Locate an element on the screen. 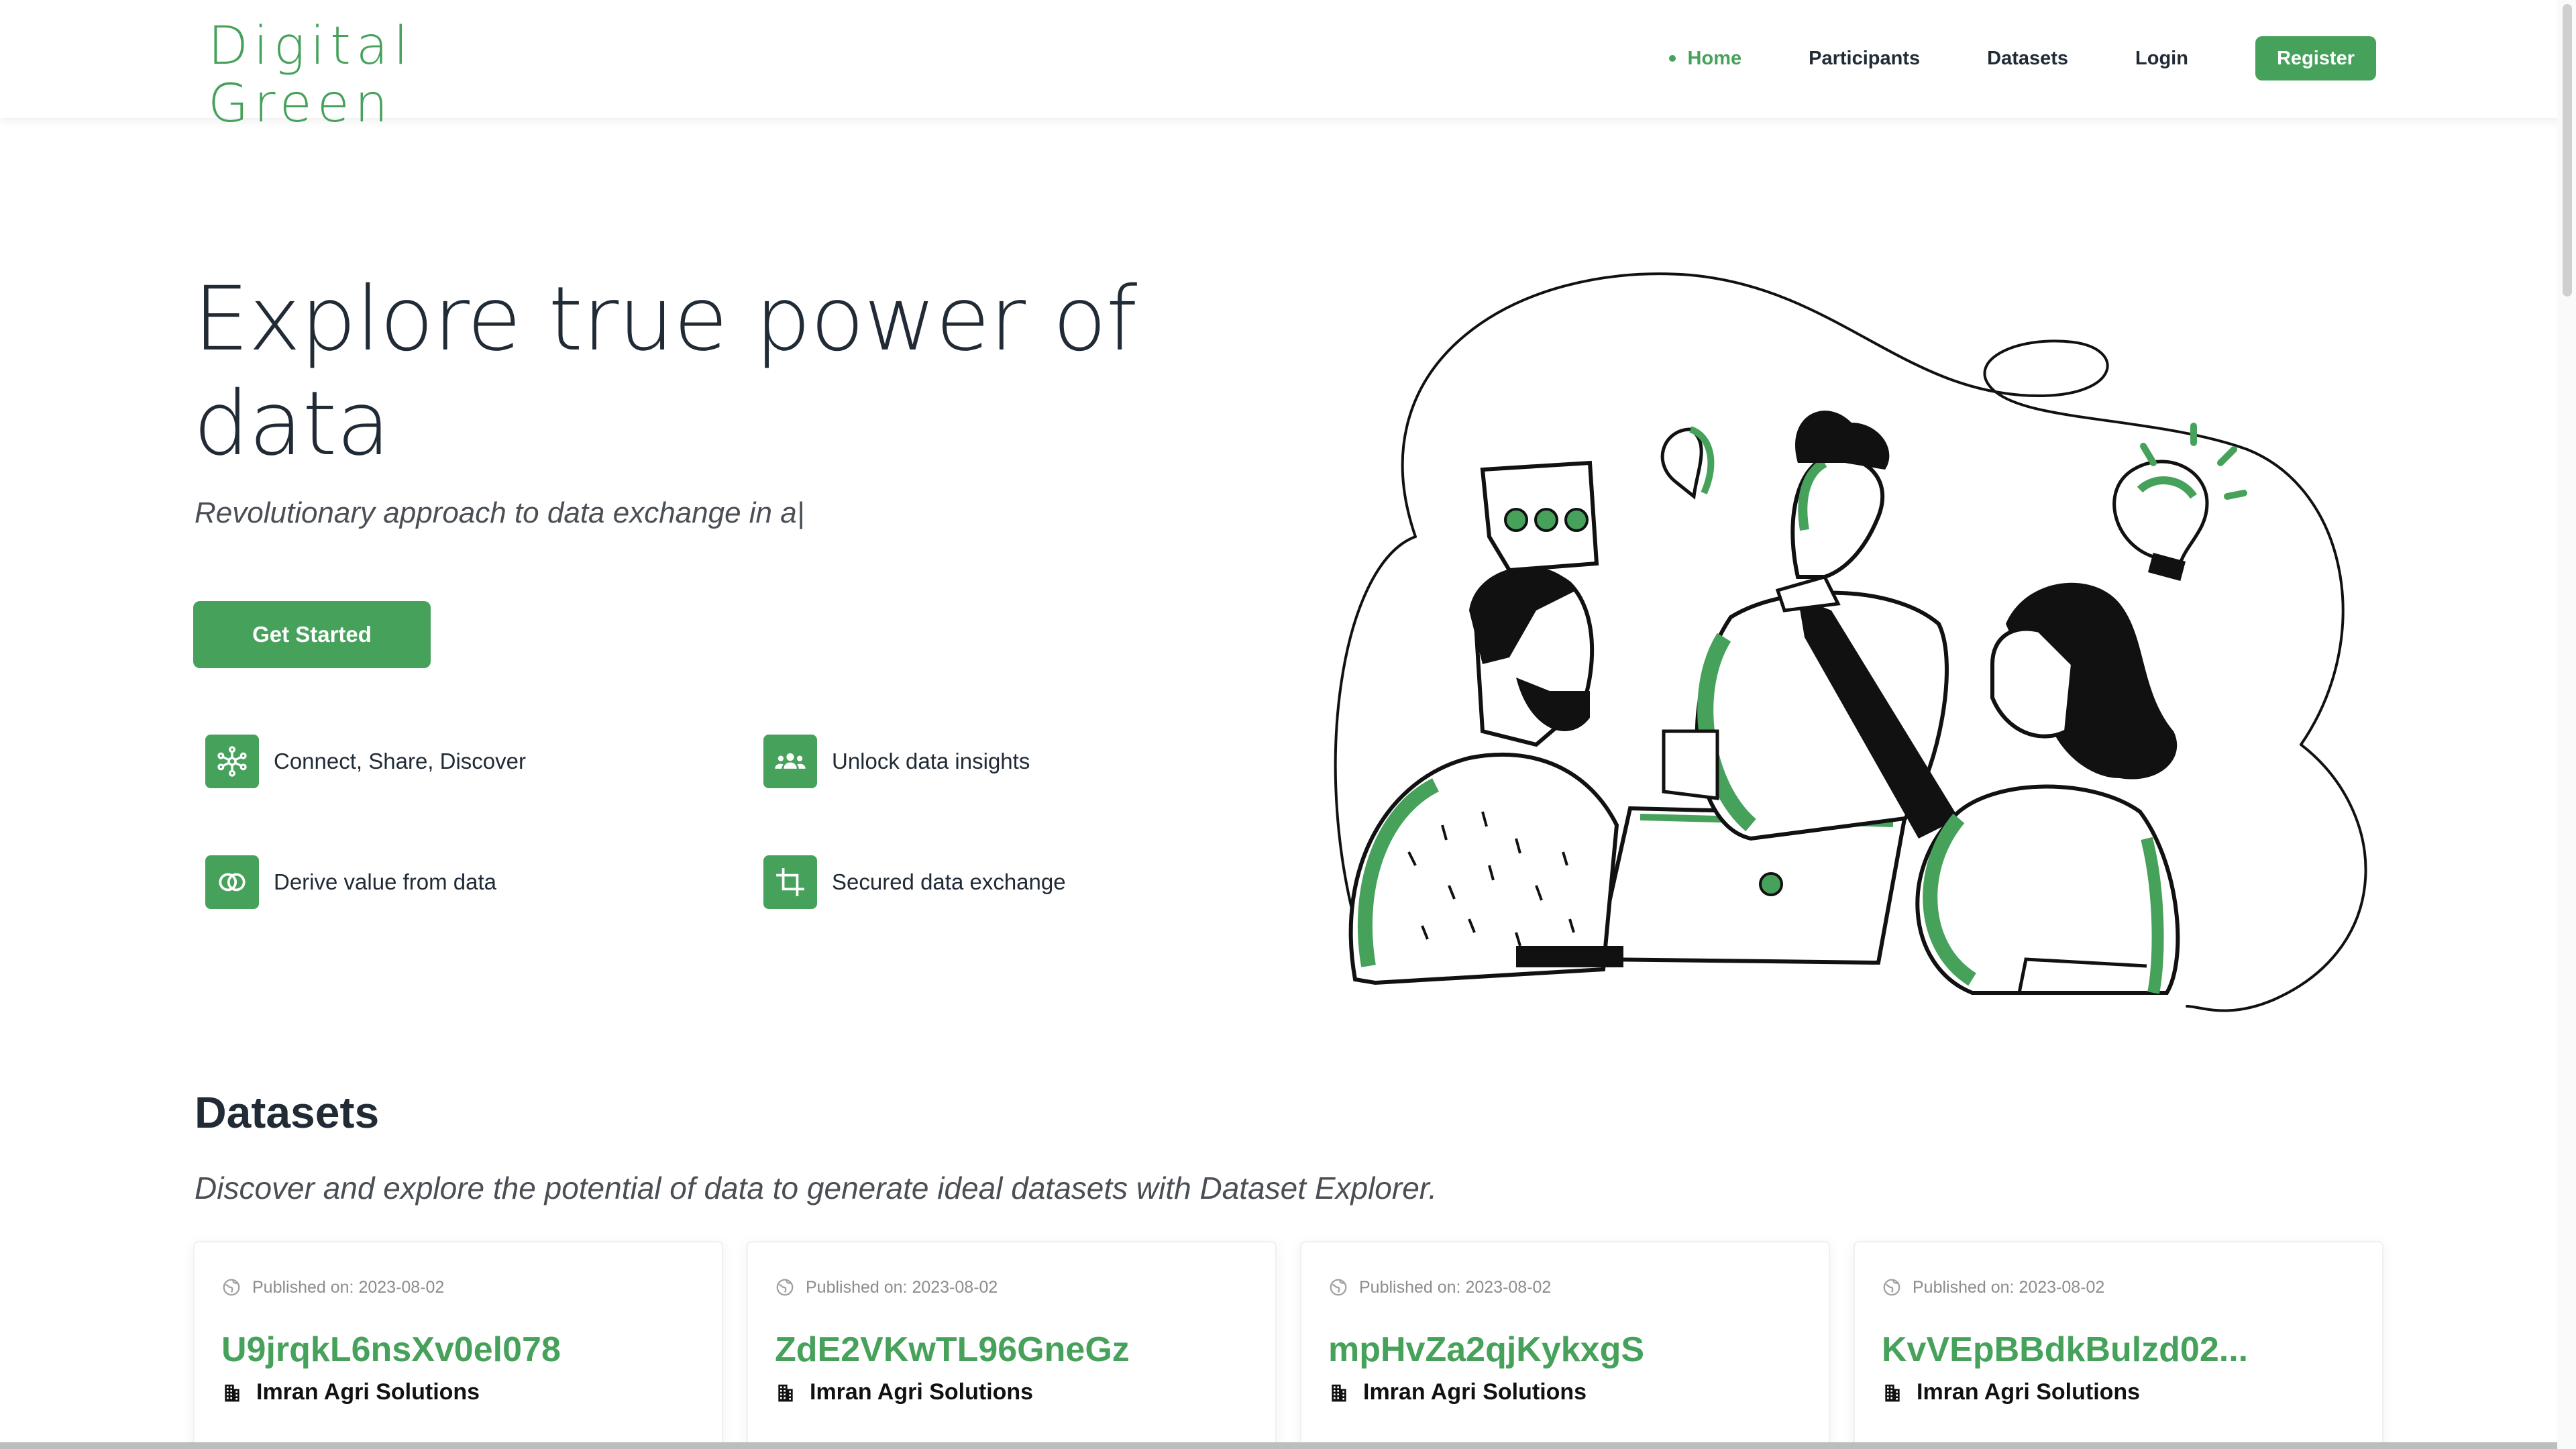 This screenshot has width=2576, height=1449. datasets-section-title: Datasets is located at coordinates (287, 1112).